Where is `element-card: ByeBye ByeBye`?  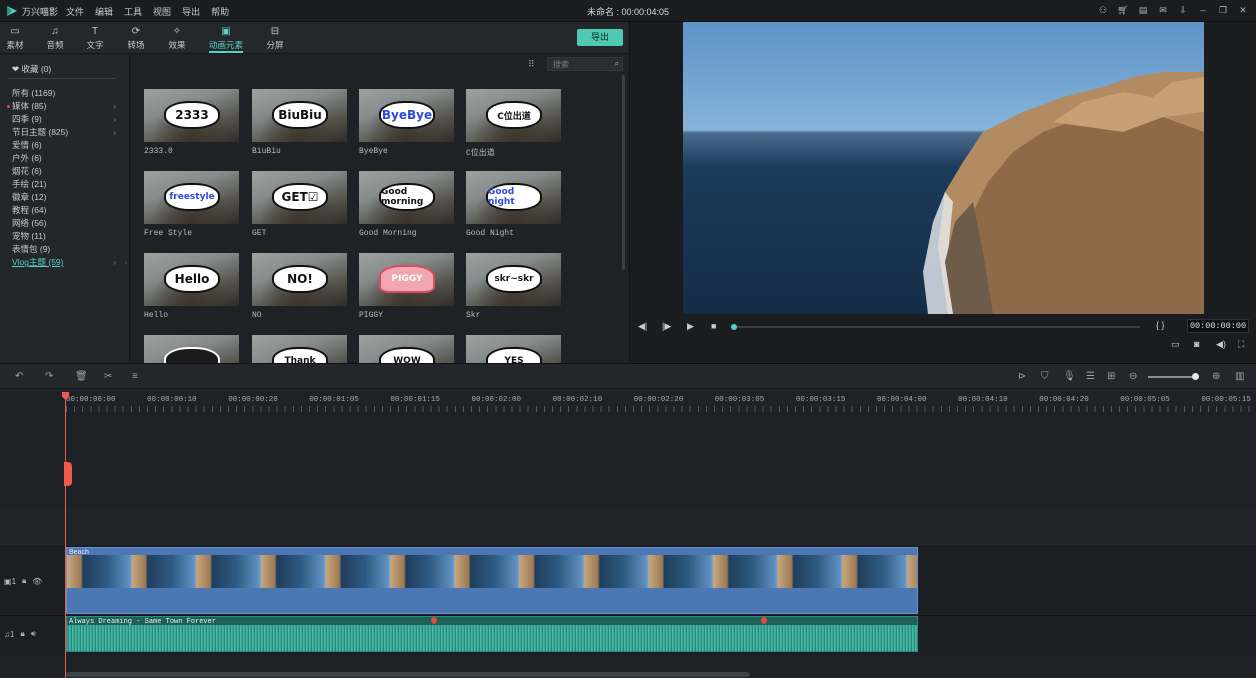
element-card: ByeBye ByeBye is located at coordinates (407, 124).